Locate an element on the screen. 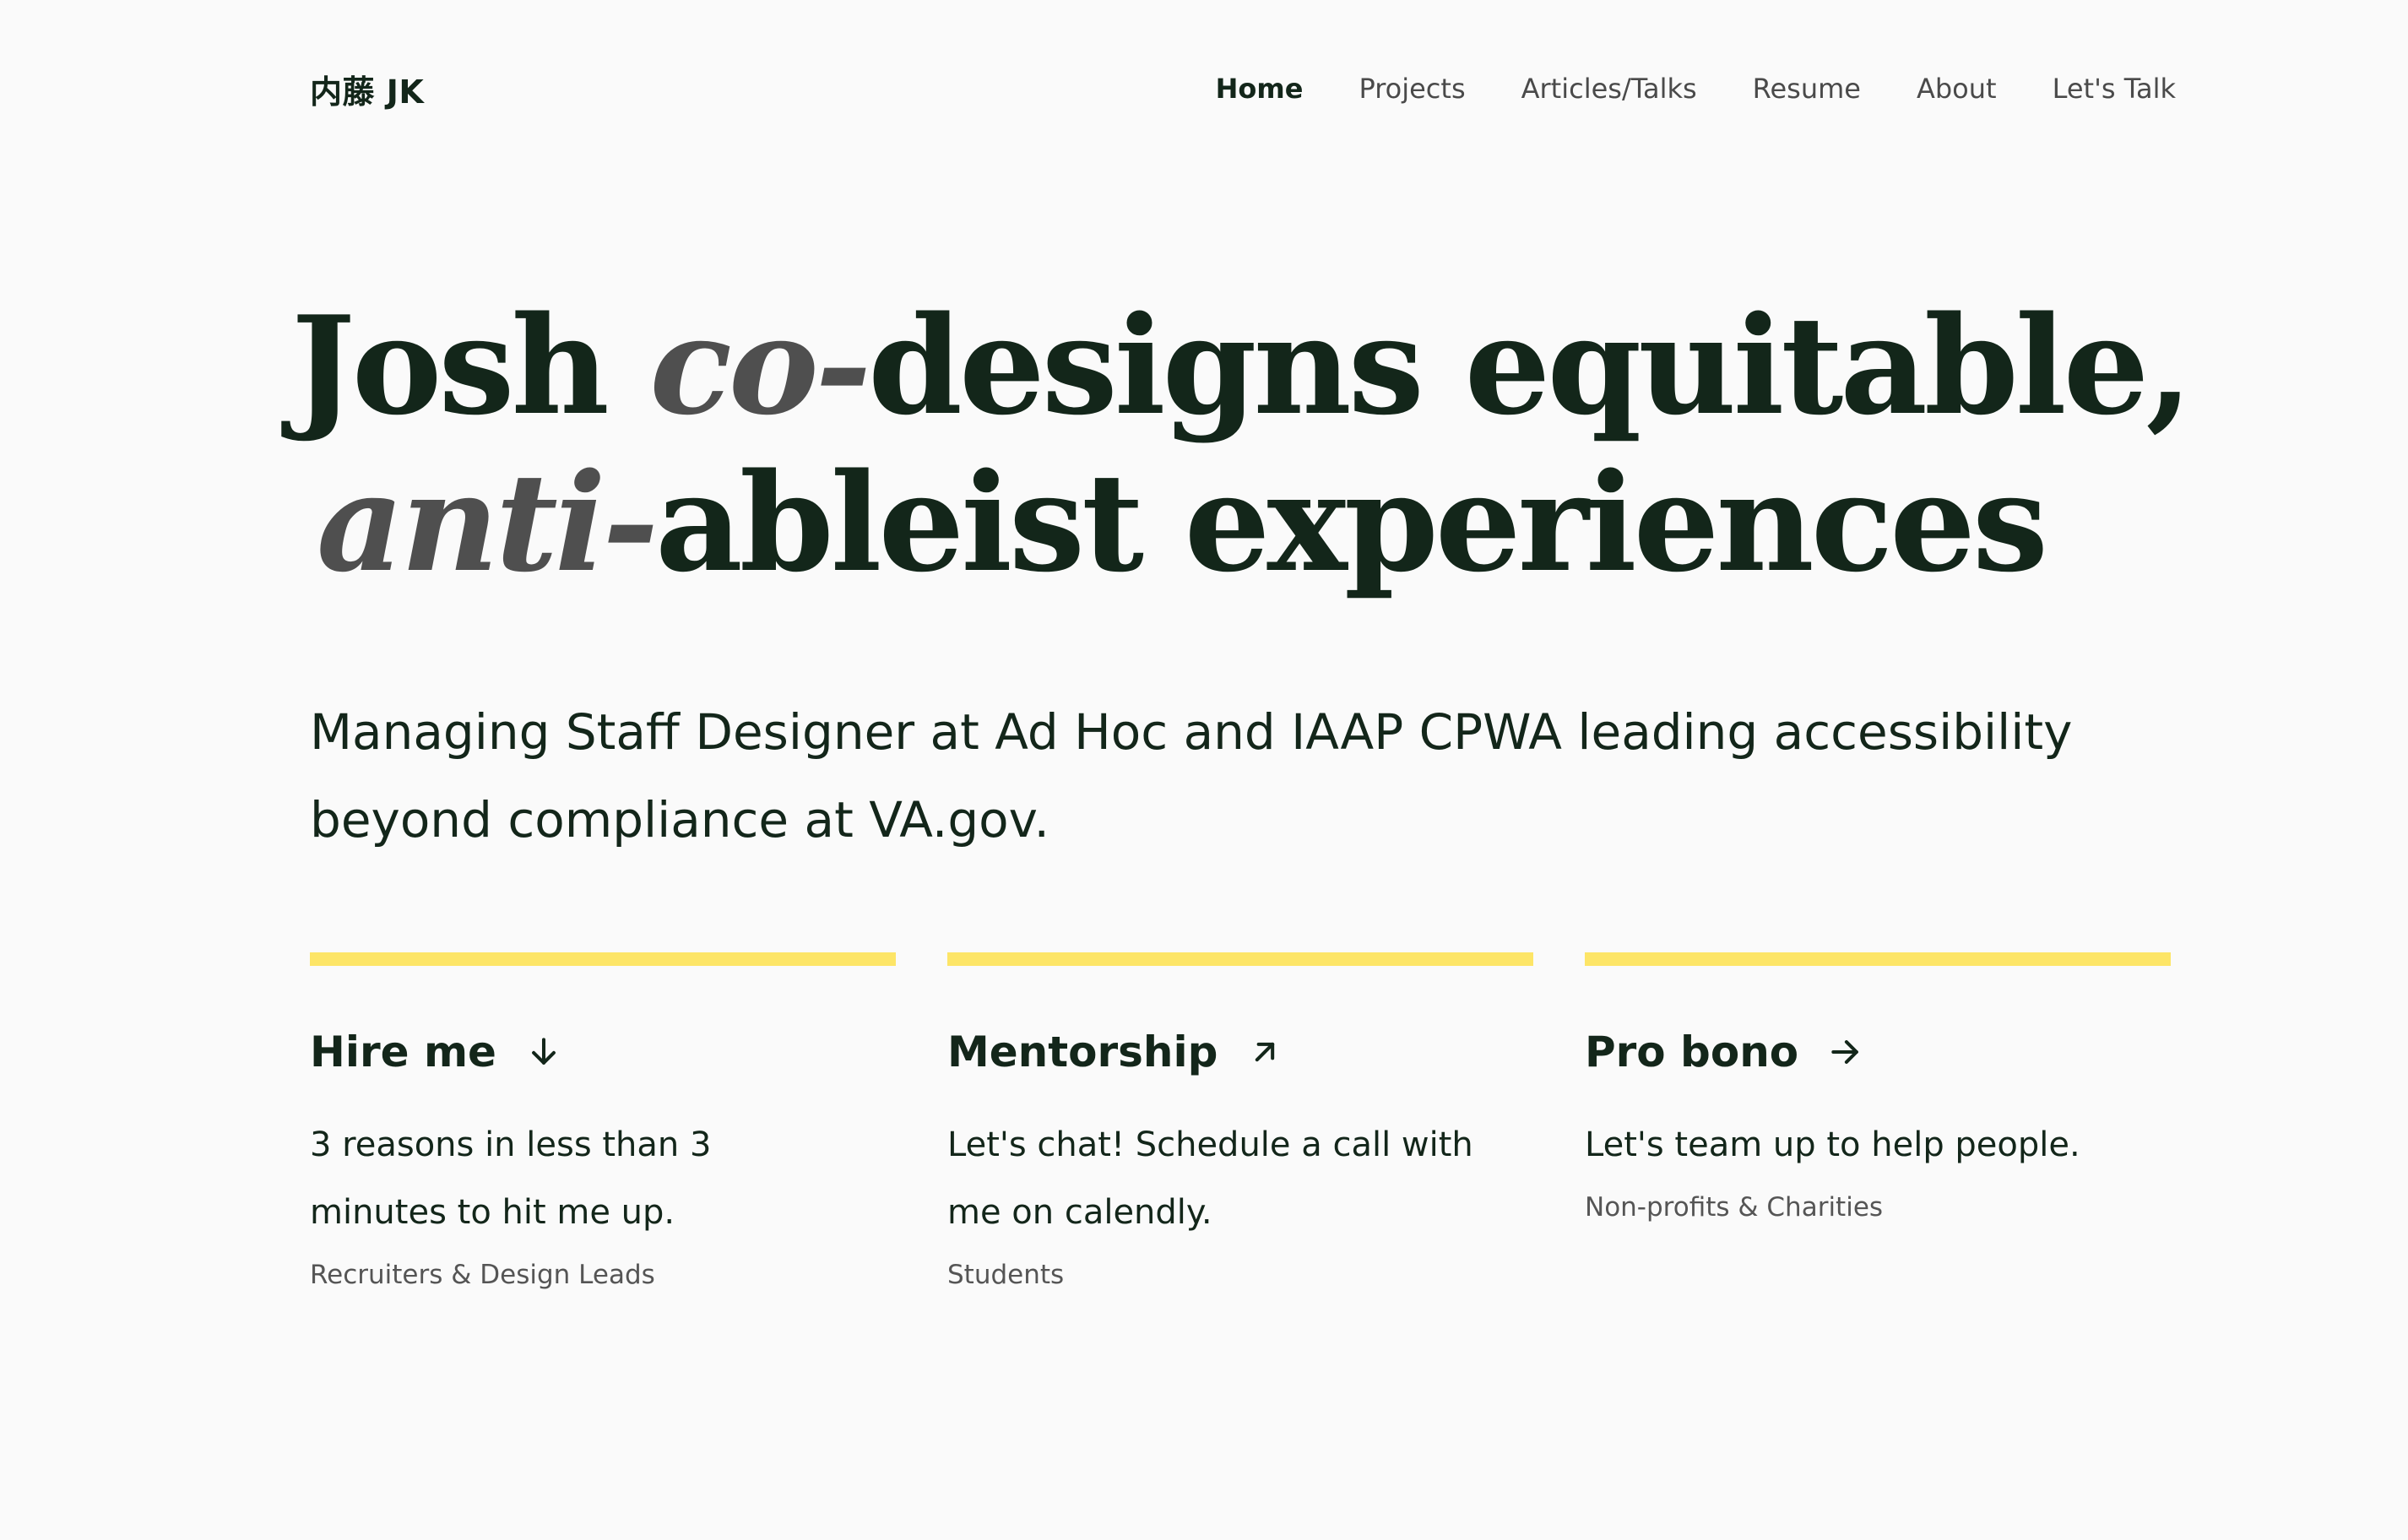 The width and height of the screenshot is (2408, 1540). nav-articles-talks: Articles/Talks is located at coordinates (1609, 89).